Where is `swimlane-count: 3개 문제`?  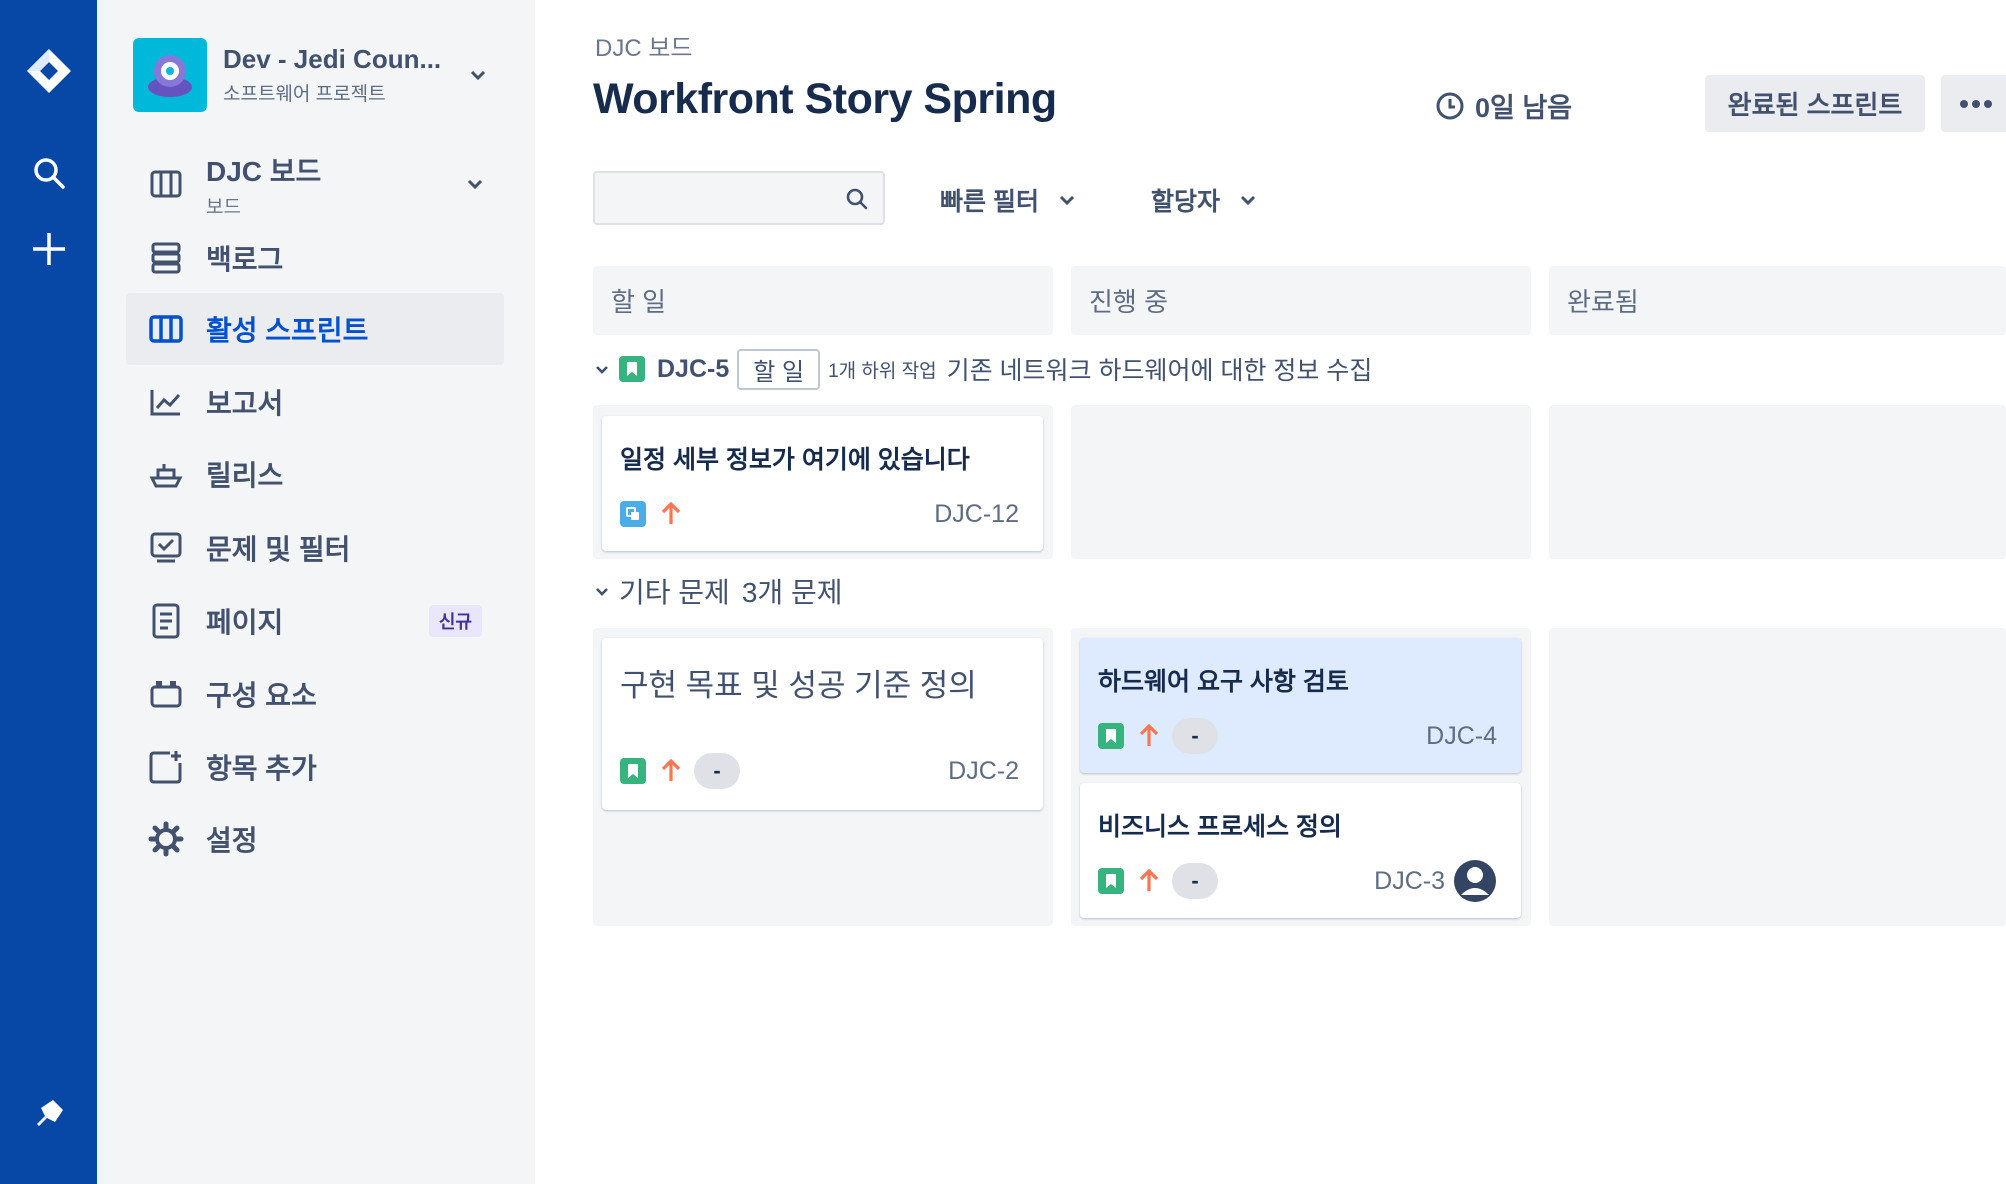
swimlane-count: 3개 문제 is located at coordinates (792, 592).